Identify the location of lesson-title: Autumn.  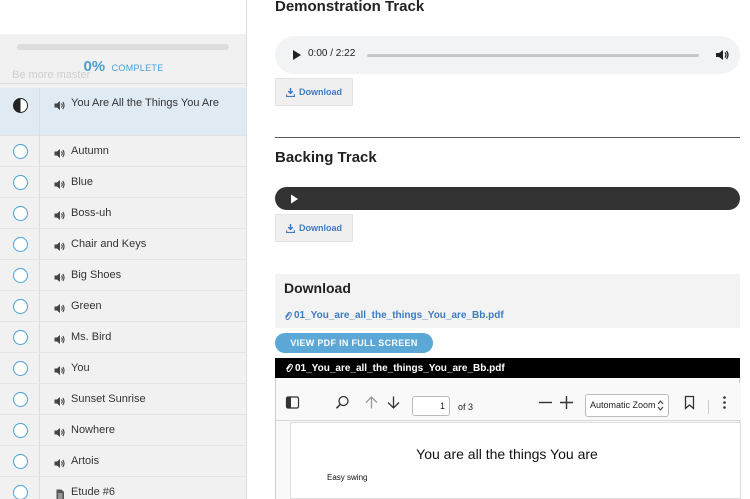
(90, 151).